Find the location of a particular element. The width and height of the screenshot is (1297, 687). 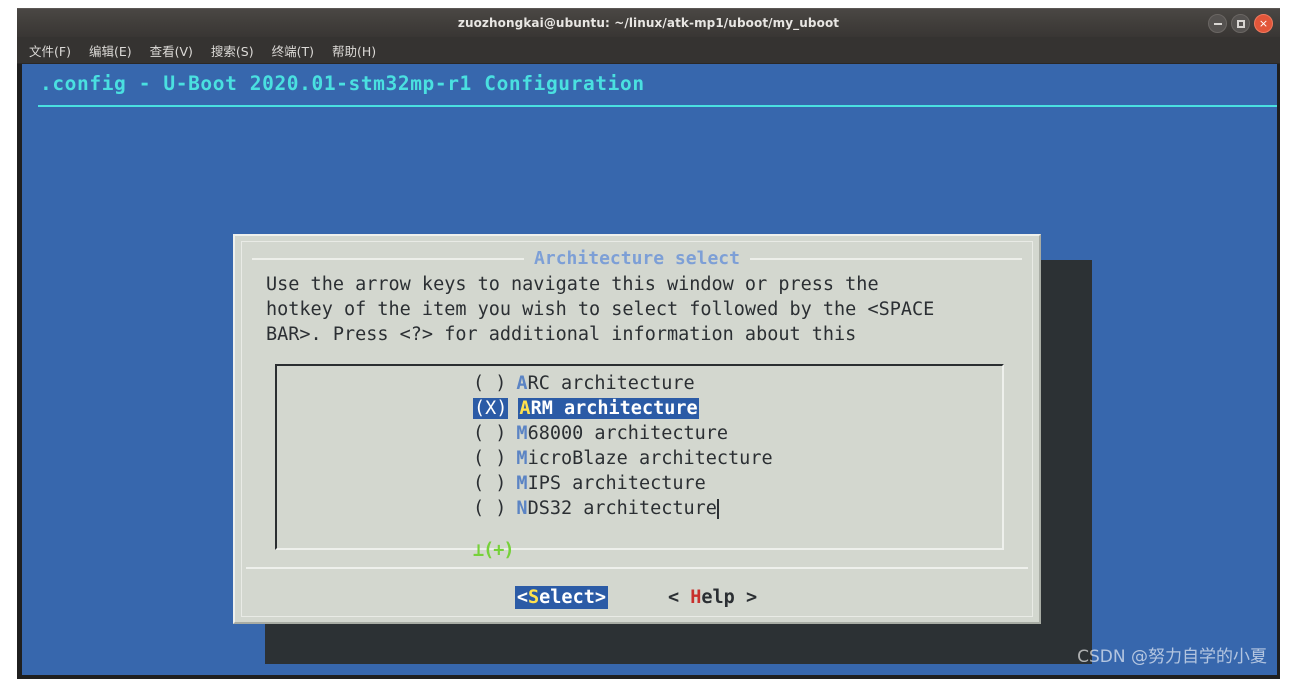

list-item-microblaze: ( ) MicroBlaze architecture is located at coordinates (639, 458).